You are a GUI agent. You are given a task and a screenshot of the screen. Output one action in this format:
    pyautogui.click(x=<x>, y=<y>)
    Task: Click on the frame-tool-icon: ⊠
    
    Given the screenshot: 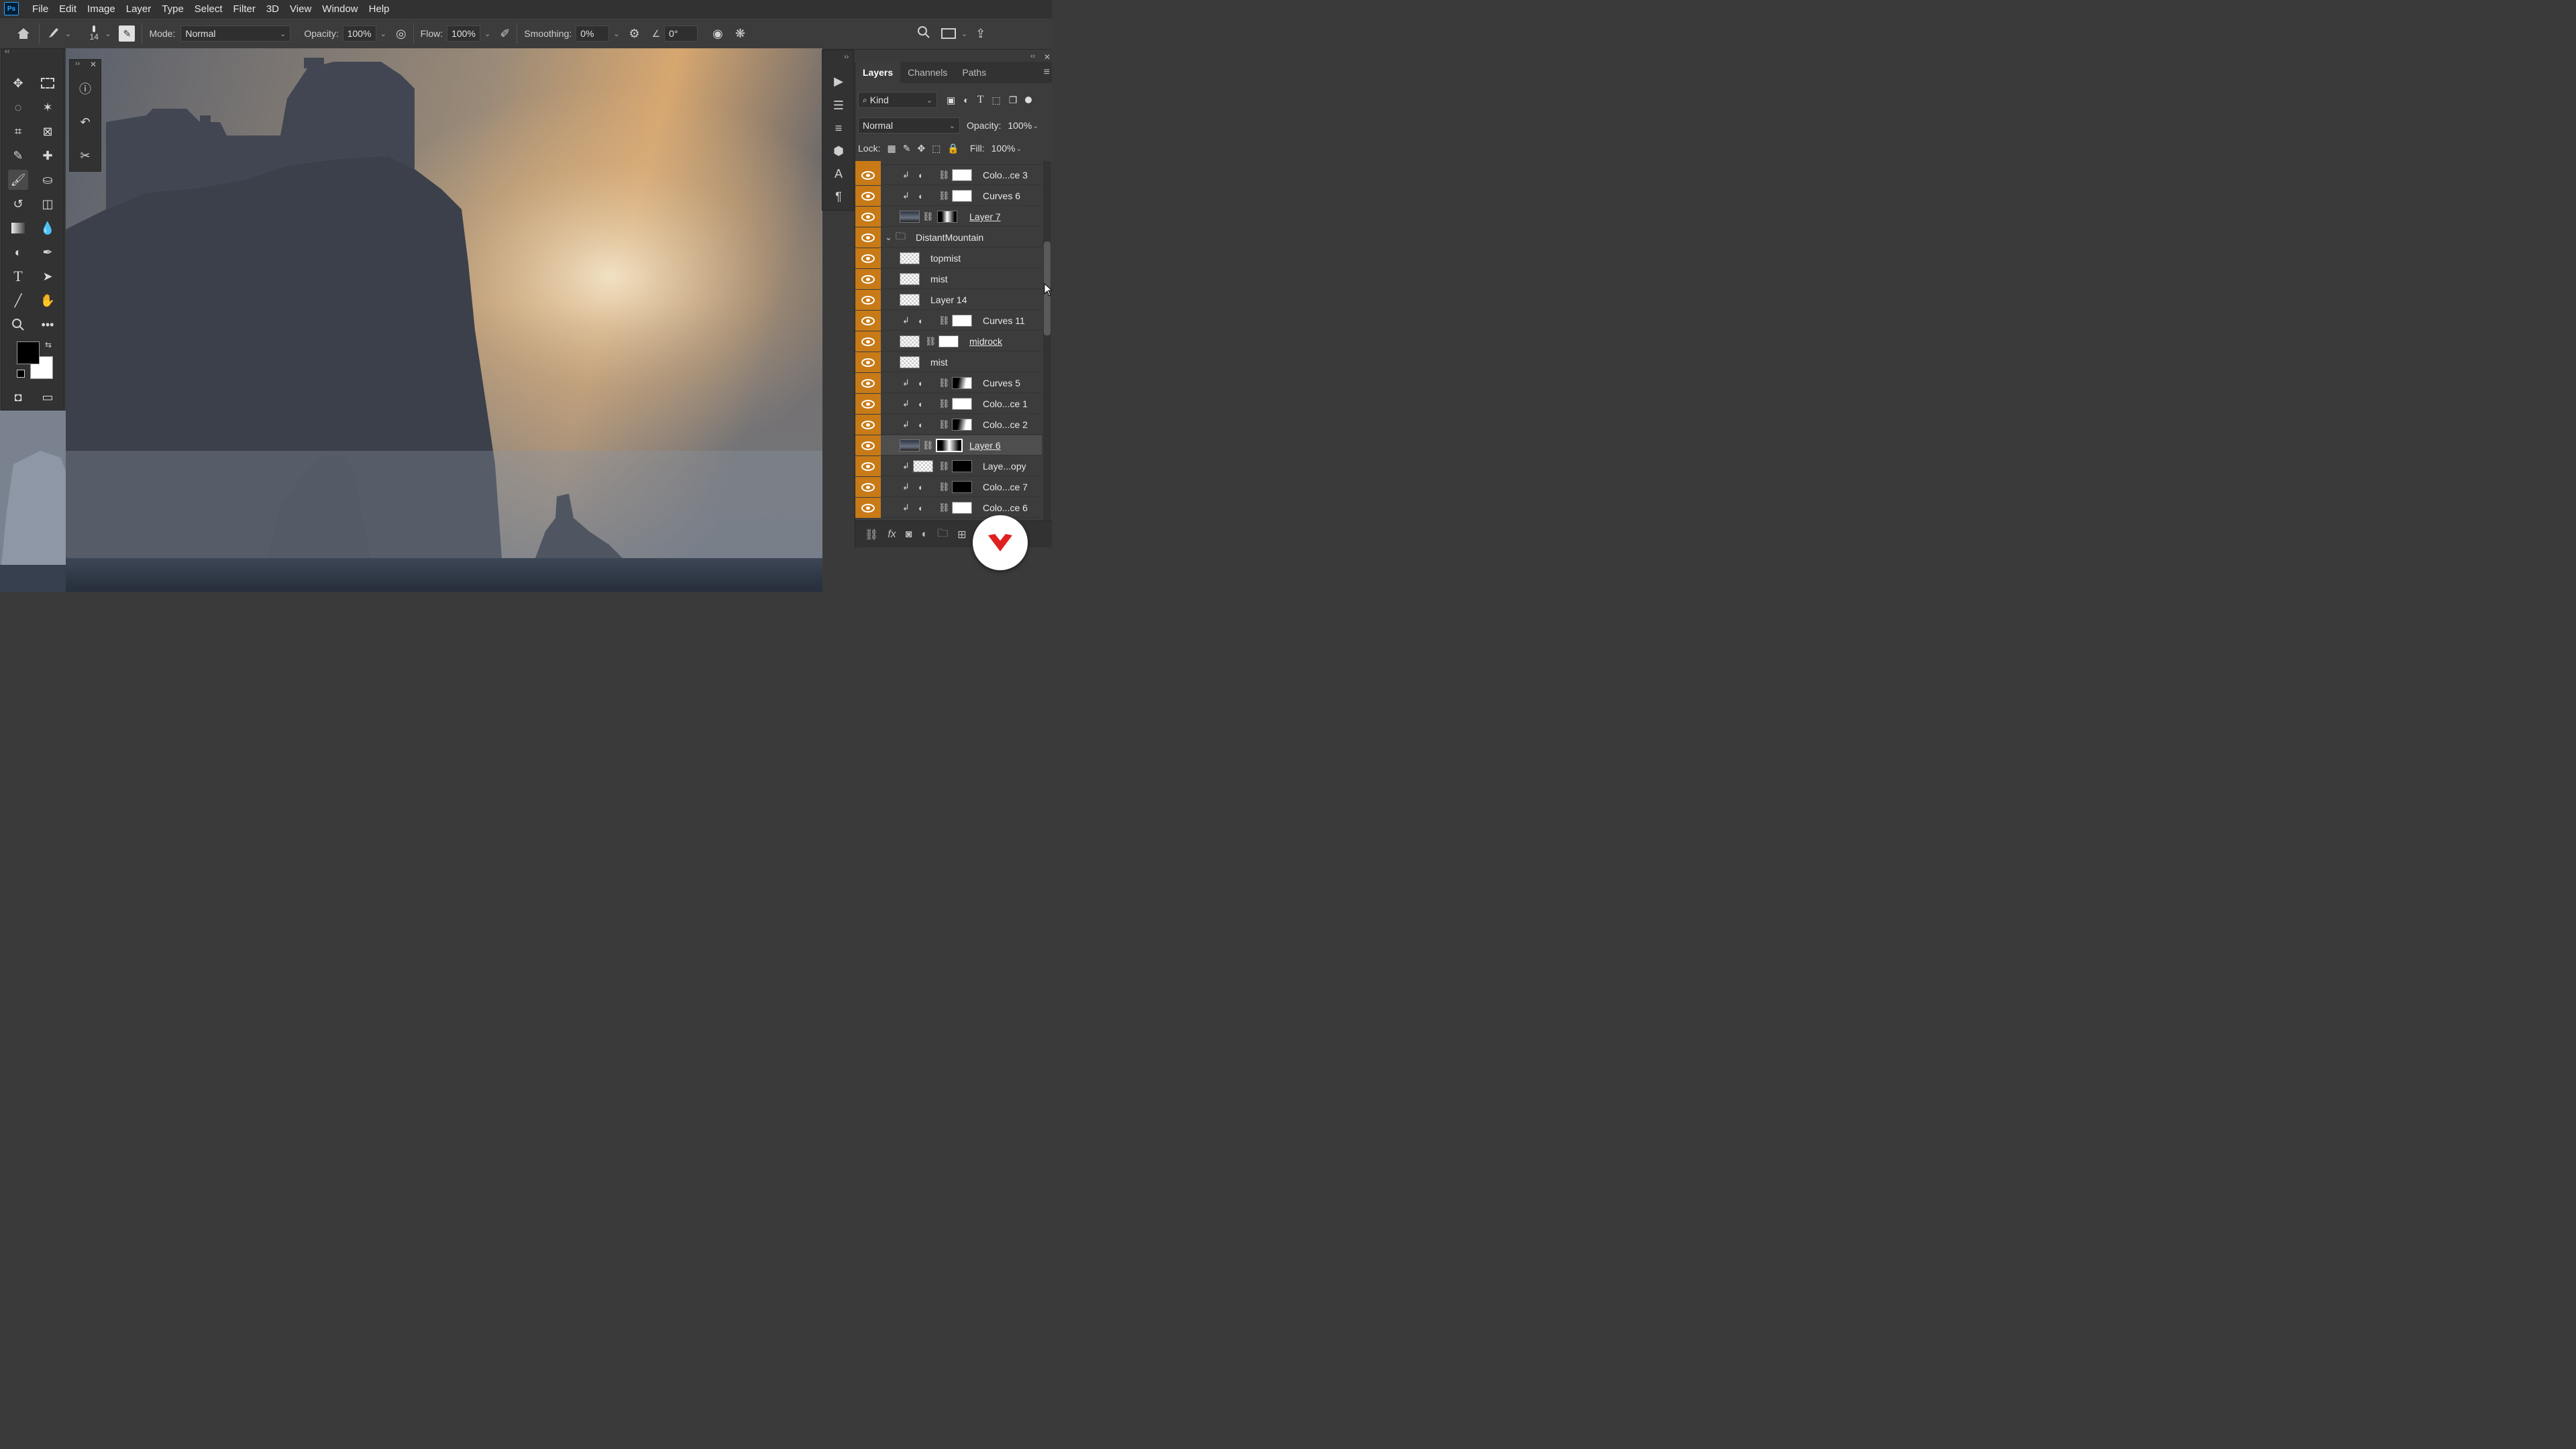 What is the action you would take?
    pyautogui.click(x=48, y=131)
    